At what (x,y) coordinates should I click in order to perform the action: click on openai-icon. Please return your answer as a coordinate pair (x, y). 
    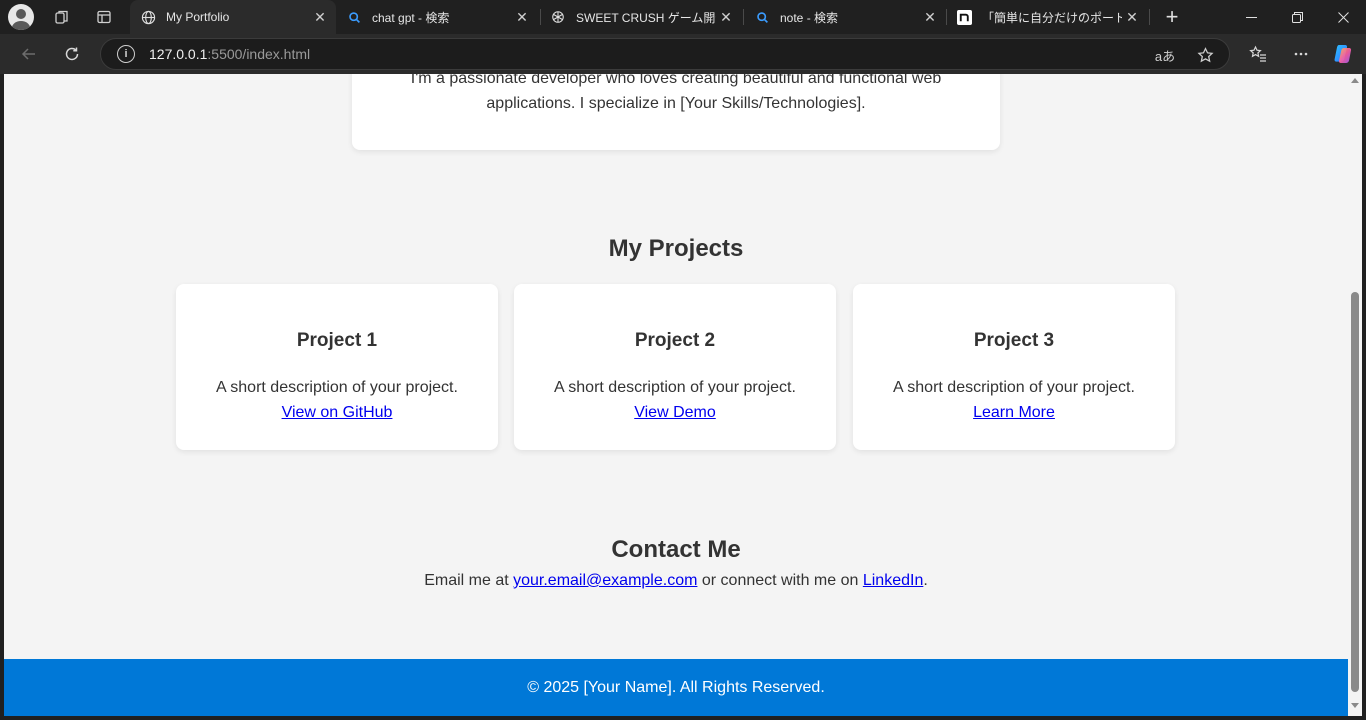
    Looking at the image, I should click on (558, 17).